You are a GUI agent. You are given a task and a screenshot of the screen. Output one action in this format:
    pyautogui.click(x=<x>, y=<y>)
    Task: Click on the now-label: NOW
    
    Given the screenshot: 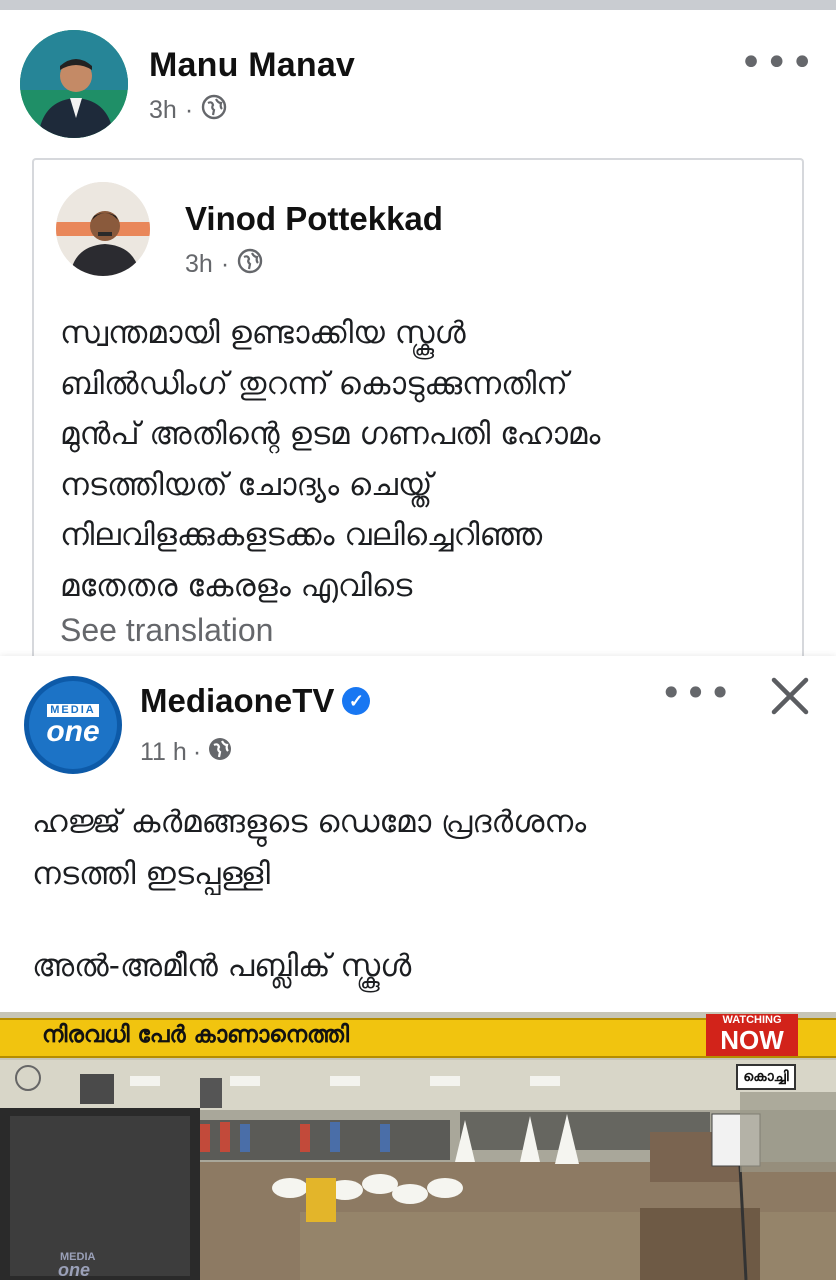 What is the action you would take?
    pyautogui.click(x=752, y=1040)
    